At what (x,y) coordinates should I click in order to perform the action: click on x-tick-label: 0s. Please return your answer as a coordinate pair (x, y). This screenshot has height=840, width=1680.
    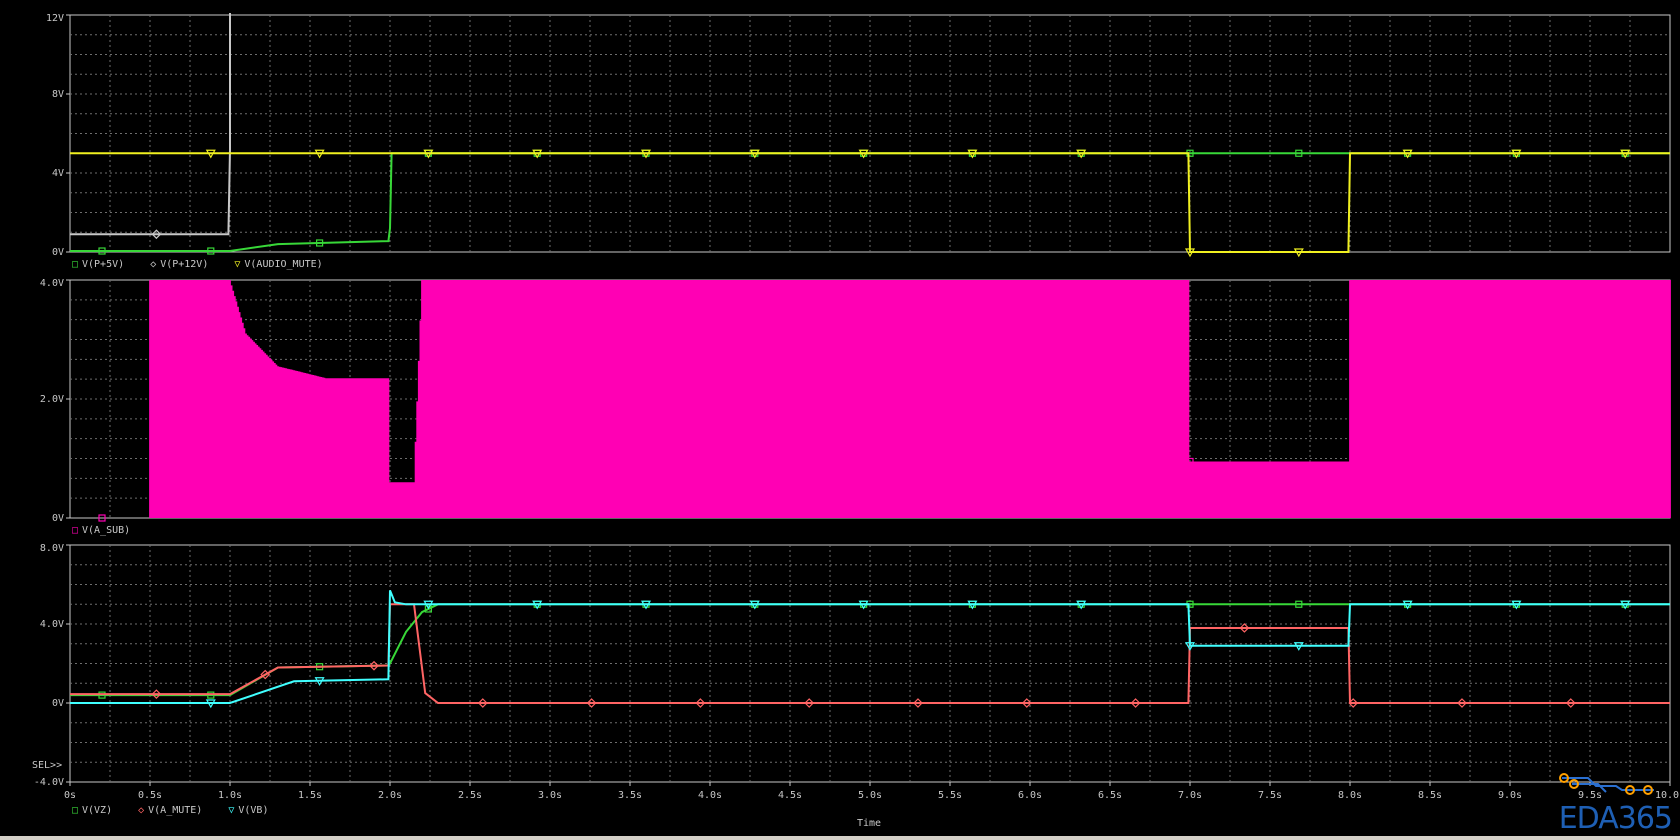
    Looking at the image, I should click on (70, 795).